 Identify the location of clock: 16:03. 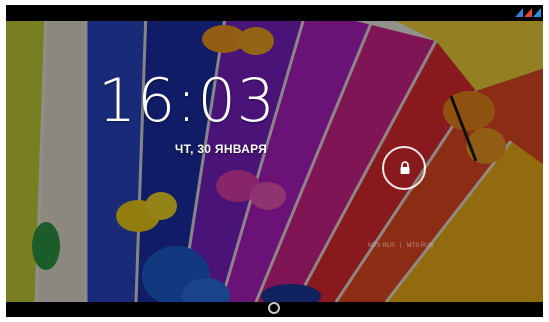
(187, 101).